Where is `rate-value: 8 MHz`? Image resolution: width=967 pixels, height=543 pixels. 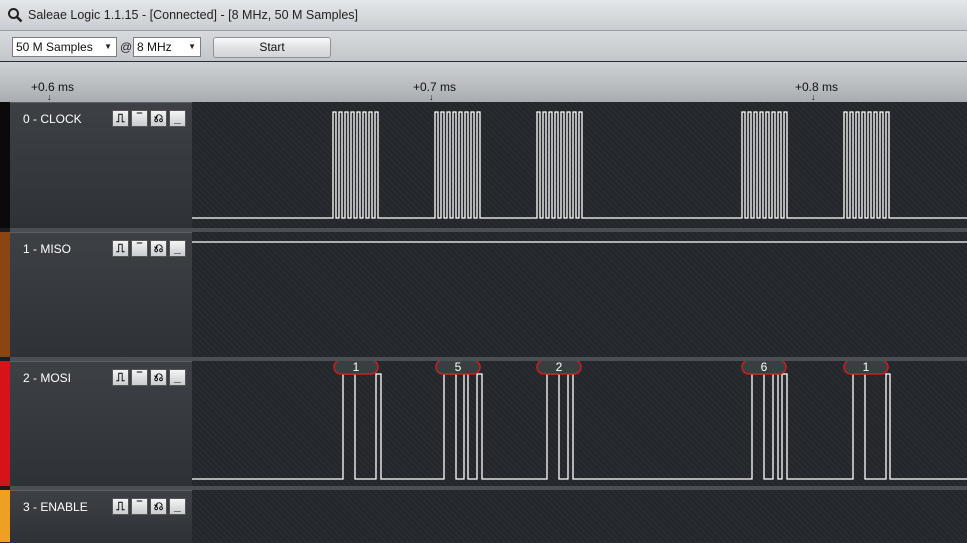
rate-value: 8 MHz is located at coordinates (154, 47).